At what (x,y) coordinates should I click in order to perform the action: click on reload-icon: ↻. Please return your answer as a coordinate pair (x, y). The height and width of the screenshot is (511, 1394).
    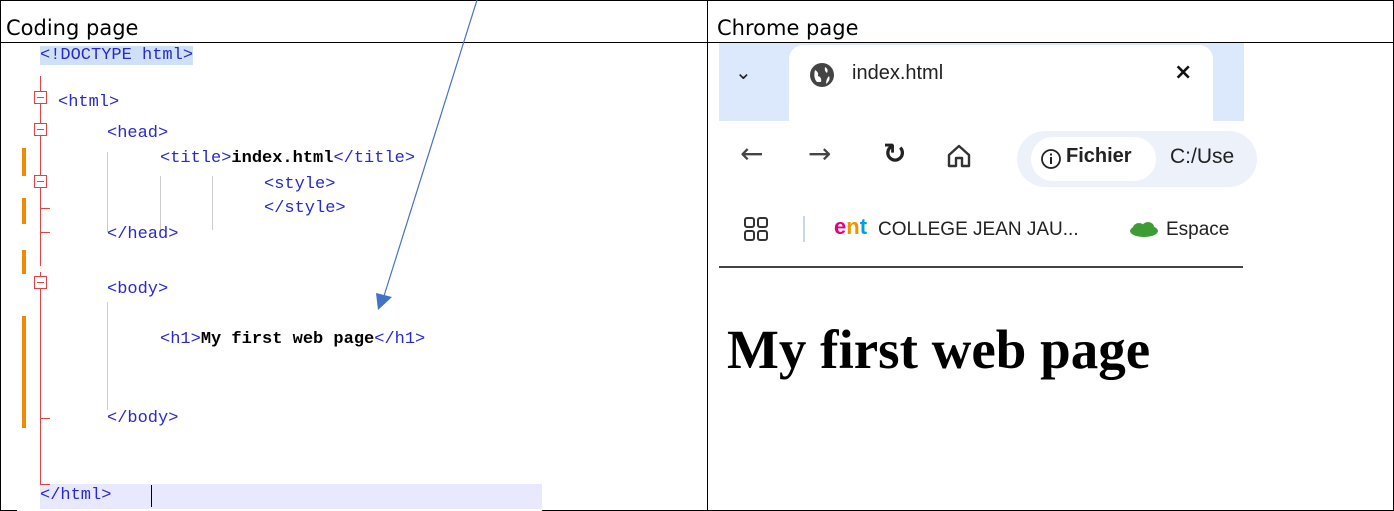
    Looking at the image, I should click on (894, 153).